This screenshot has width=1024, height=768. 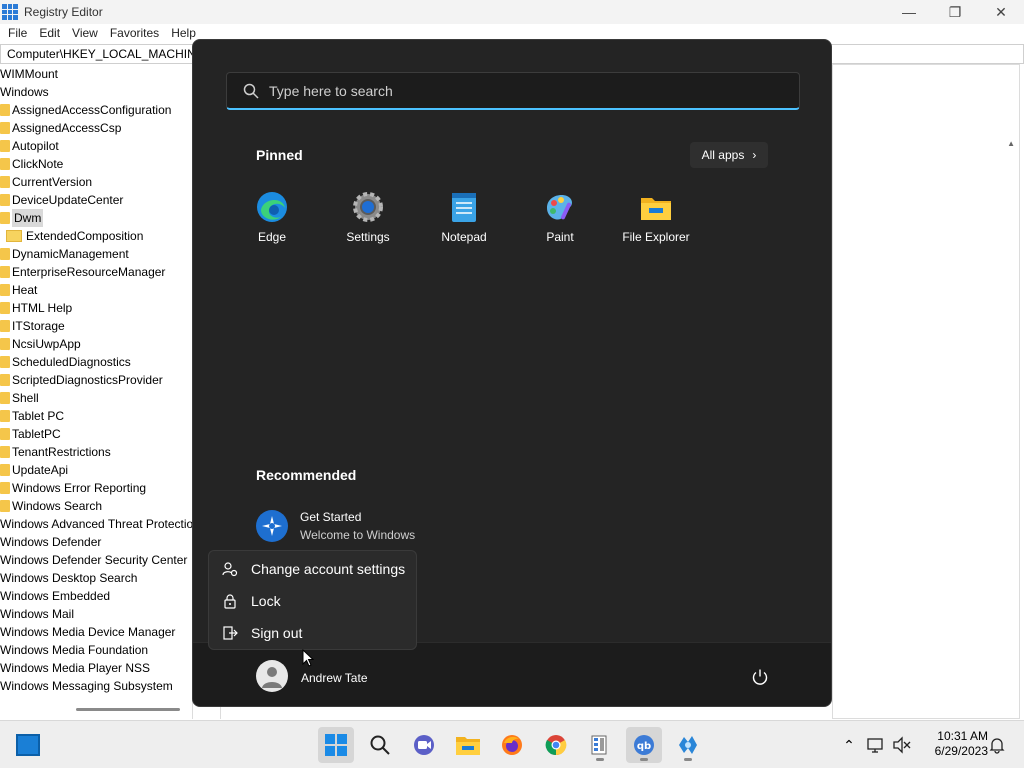 I want to click on tree-item-label: ExtendedComposition, so click(x=85, y=236).